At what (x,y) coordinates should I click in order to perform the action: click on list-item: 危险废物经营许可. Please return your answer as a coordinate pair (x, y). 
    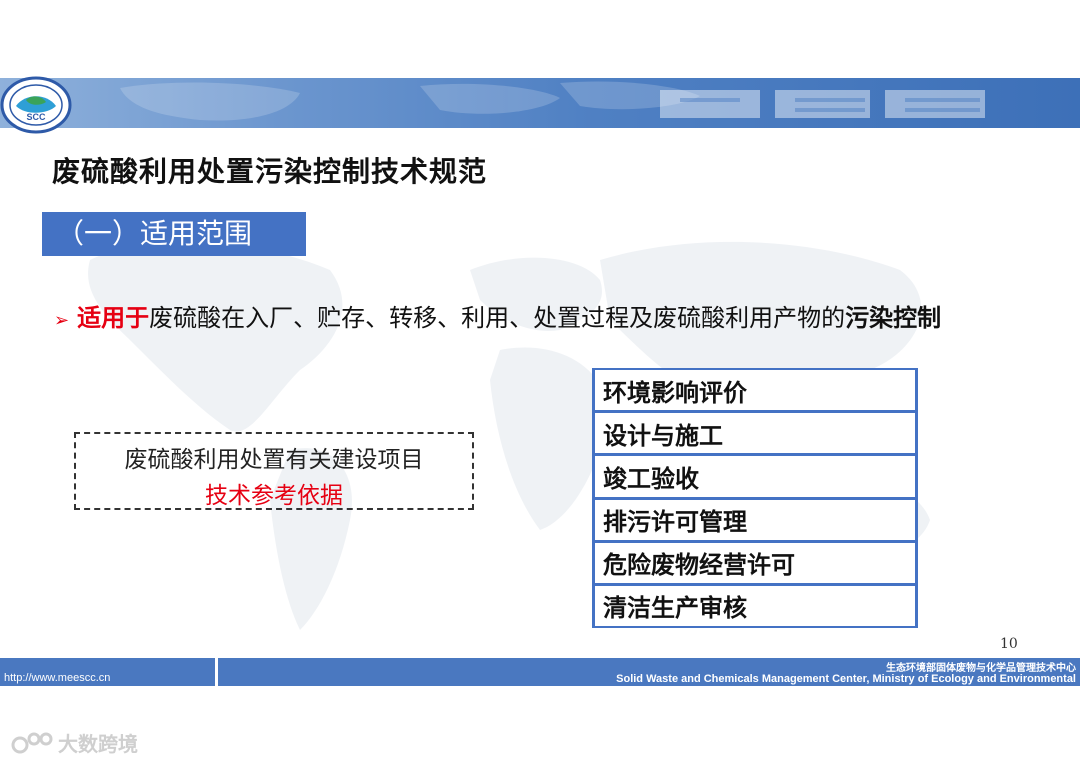
    Looking at the image, I should click on (755, 562).